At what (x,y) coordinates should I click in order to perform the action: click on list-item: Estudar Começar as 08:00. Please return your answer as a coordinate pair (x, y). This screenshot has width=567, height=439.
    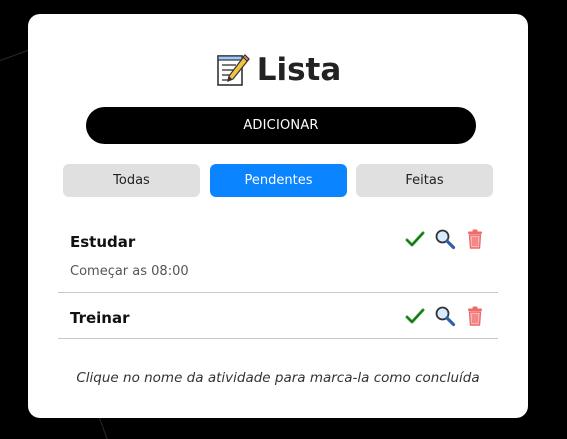
    Looking at the image, I should click on (278, 253).